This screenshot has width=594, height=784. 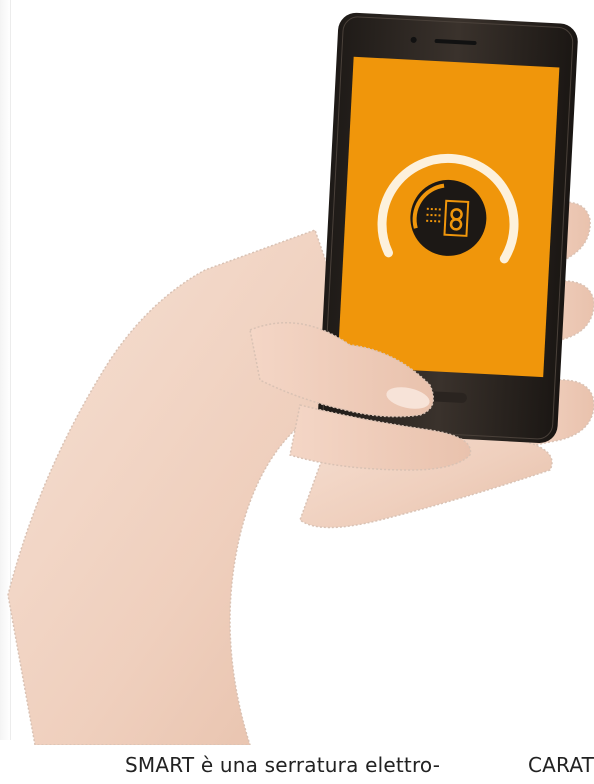 What do you see at coordinates (561, 765) in the screenshot?
I see `features-heading: CARATTER` at bounding box center [561, 765].